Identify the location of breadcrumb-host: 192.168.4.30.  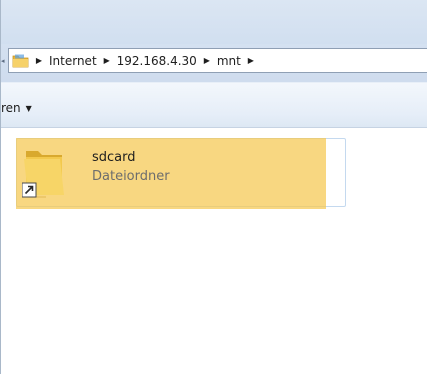
(157, 61).